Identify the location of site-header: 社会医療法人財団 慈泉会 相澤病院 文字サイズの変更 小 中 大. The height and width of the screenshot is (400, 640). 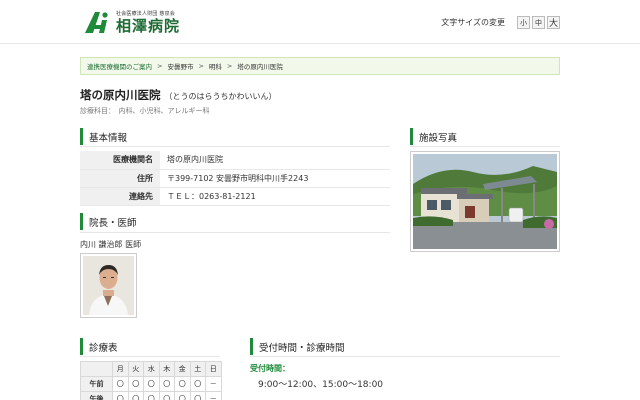
(320, 22).